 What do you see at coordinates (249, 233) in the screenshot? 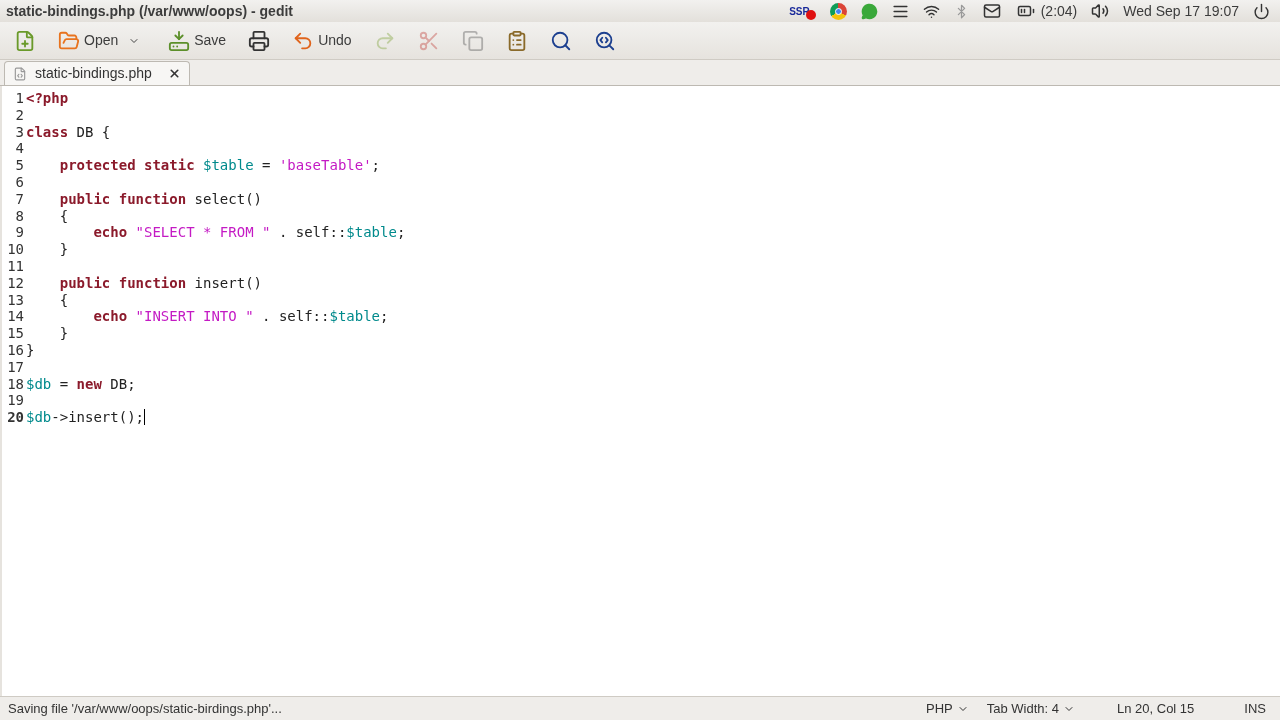
I see `code-line: echo "SELECT * FROM " . self::$table;` at bounding box center [249, 233].